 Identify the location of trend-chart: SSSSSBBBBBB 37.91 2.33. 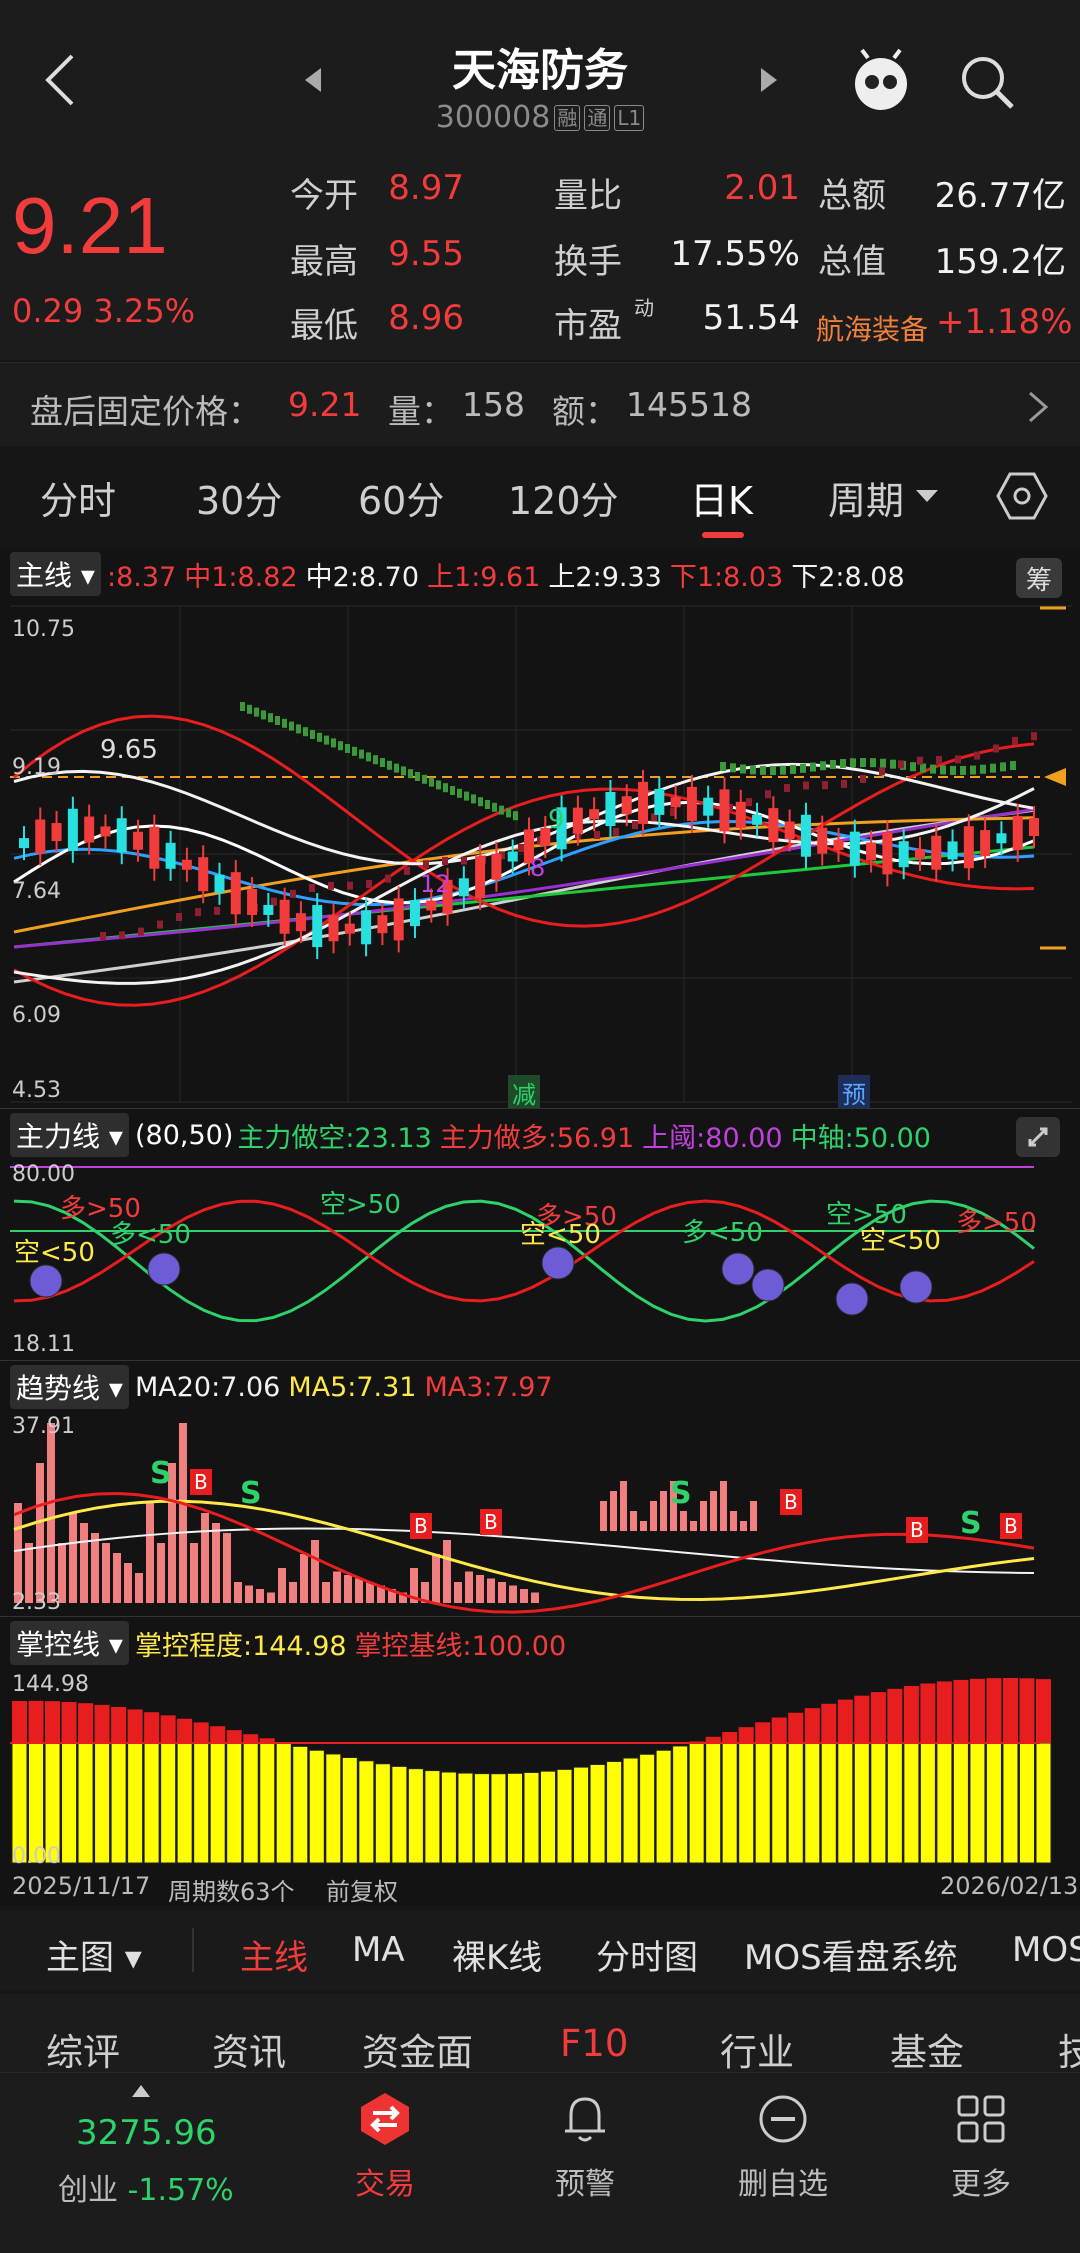
(540, 1515).